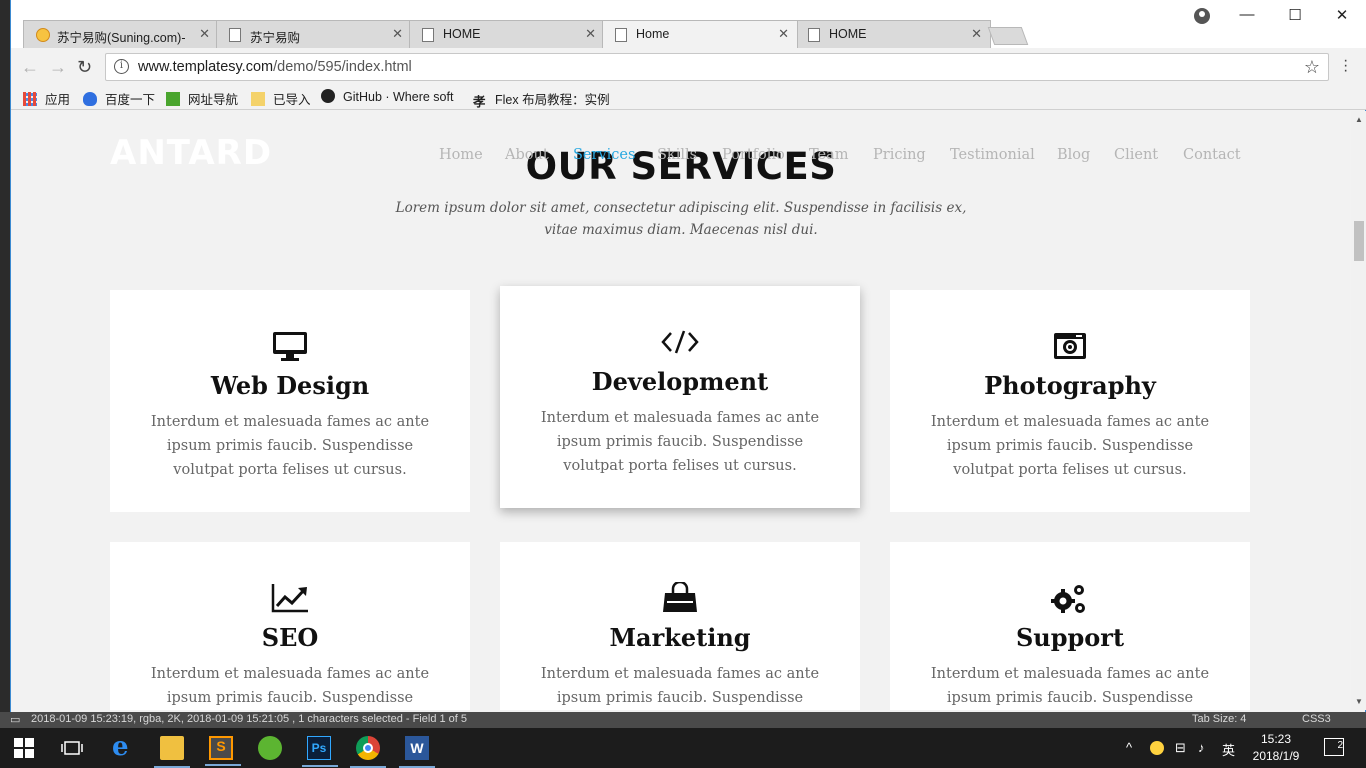 This screenshot has height=768, width=1366. Describe the element at coordinates (202, 98) in the screenshot. I see `bookmark-hao123: 网址导航` at that location.